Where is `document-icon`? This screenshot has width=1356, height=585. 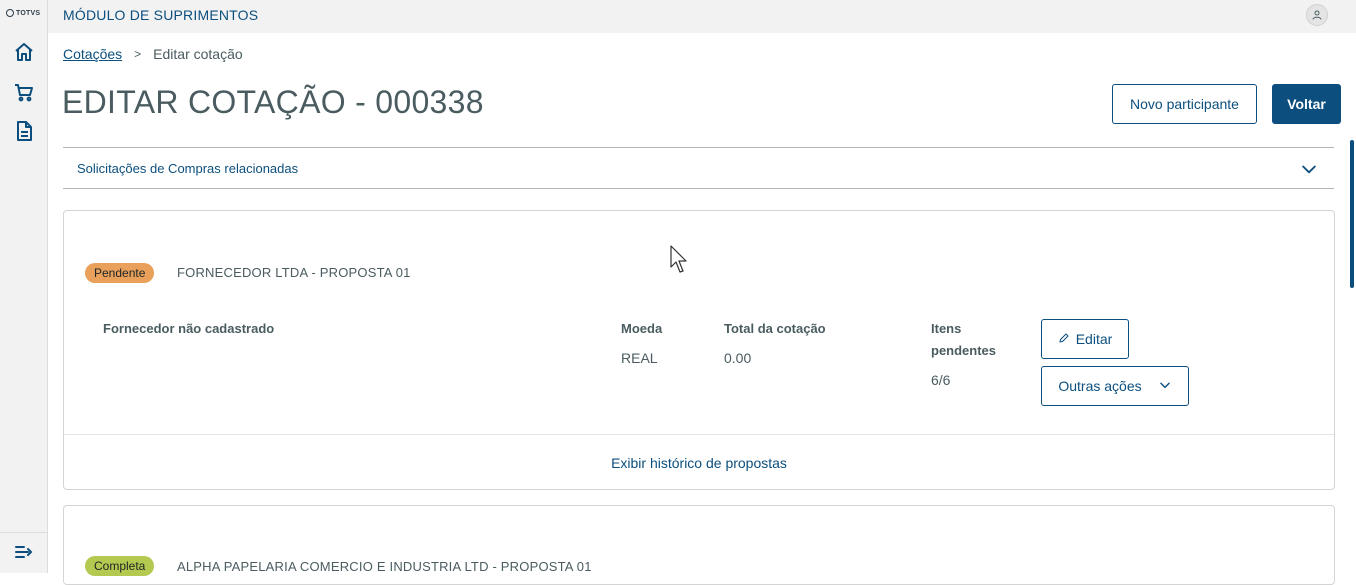
document-icon is located at coordinates (24, 131).